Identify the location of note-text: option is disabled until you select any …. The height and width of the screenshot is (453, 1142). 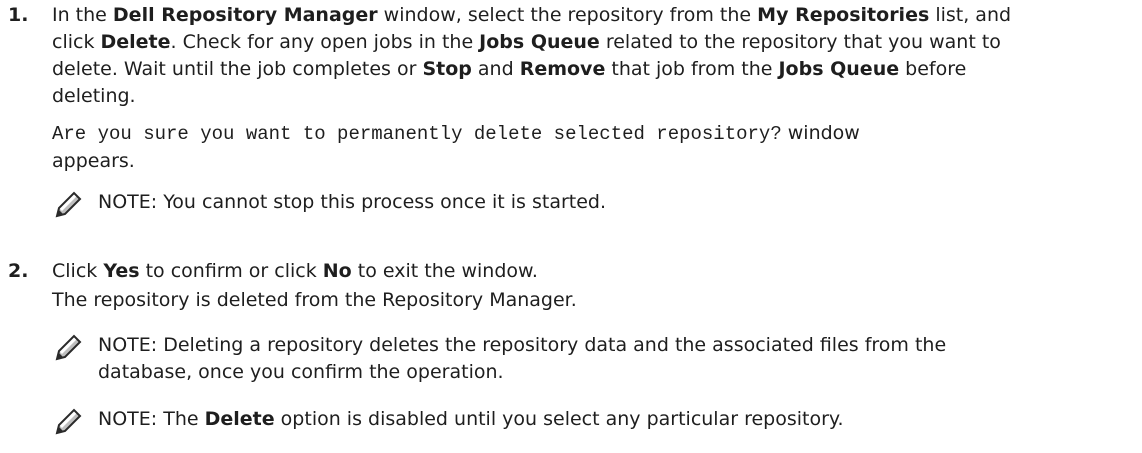
(559, 419).